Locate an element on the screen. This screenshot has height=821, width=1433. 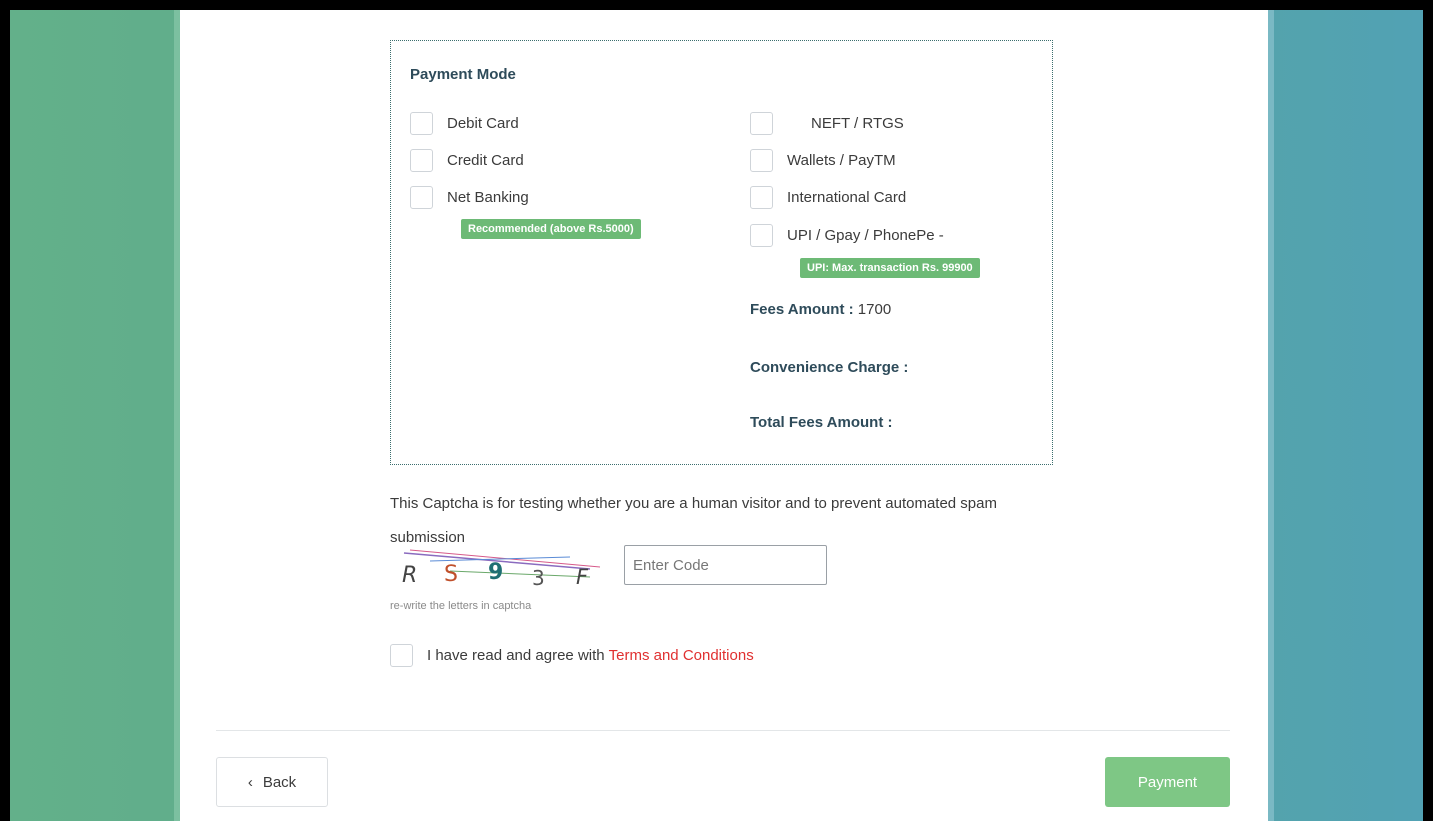
captcha-letter: F is located at coordinates (582, 577).